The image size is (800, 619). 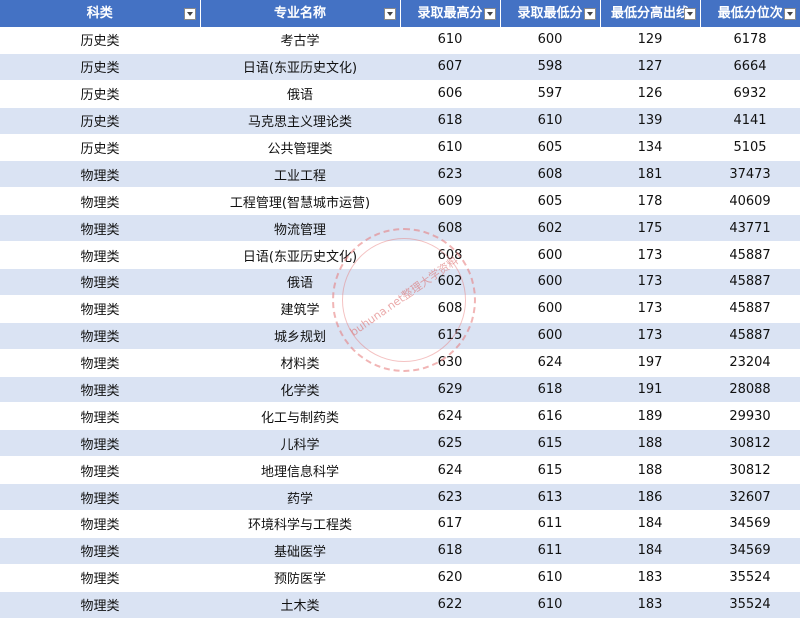 What do you see at coordinates (300, 174) in the screenshot?
I see `table-cell: 工业工程` at bounding box center [300, 174].